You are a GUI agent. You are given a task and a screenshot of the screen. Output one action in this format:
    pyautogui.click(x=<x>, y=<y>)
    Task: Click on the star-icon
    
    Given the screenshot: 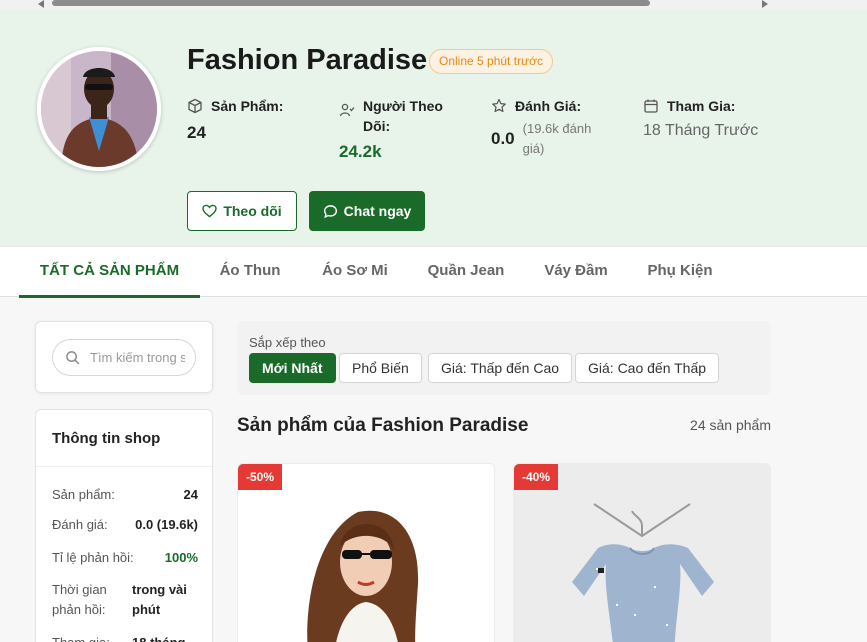 What is the action you would take?
    pyautogui.click(x=499, y=105)
    